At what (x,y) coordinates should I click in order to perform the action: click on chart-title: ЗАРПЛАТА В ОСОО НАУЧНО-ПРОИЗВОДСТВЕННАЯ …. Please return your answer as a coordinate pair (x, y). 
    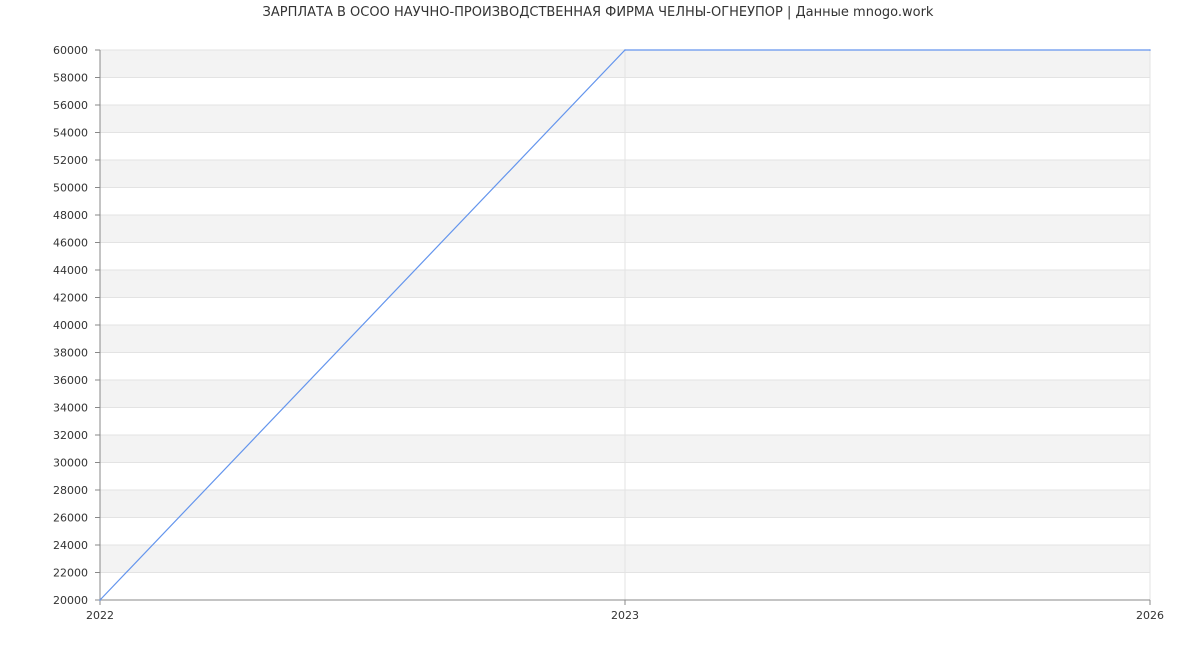
    Looking at the image, I should click on (598, 12).